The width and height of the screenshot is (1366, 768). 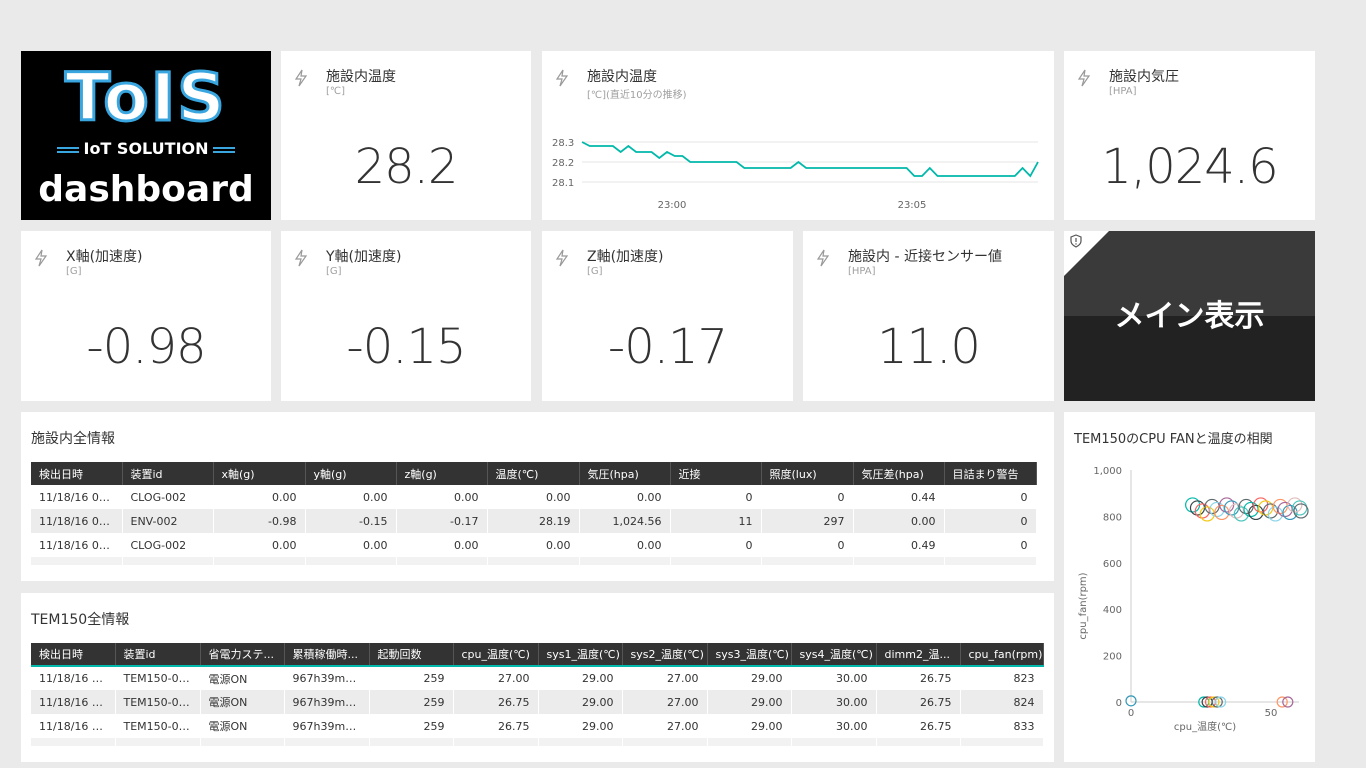 I want to click on y-tick-label: 400, so click(x=1112, y=610).